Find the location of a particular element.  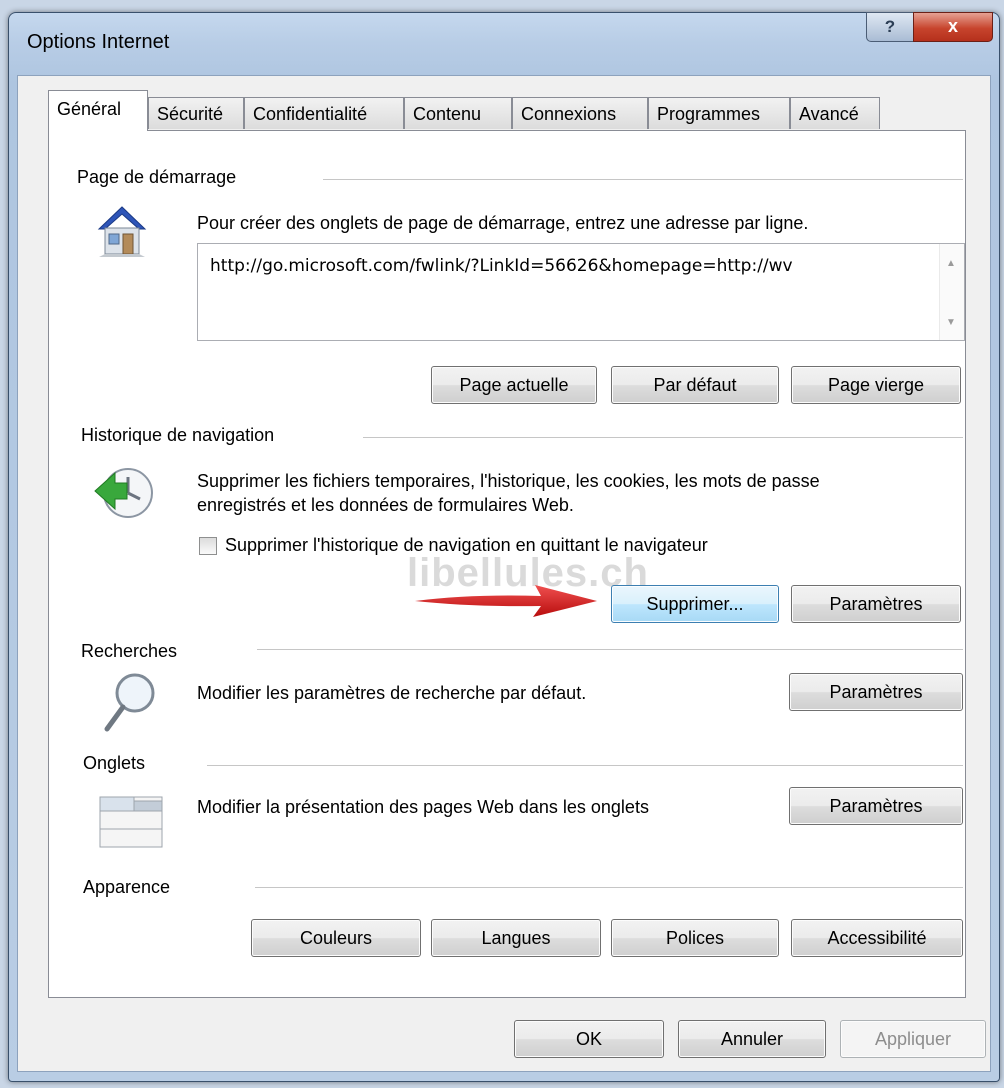

tab-programmes: Programmes is located at coordinates (719, 113).